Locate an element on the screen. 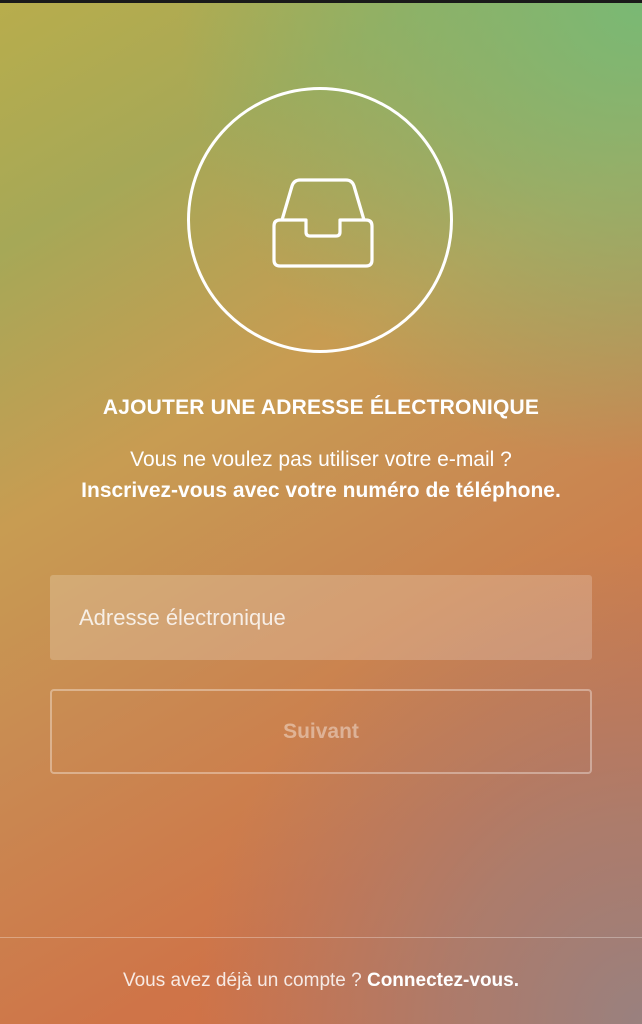 This screenshot has width=642, height=1024. login-link: Connectez-vous. is located at coordinates (443, 980).